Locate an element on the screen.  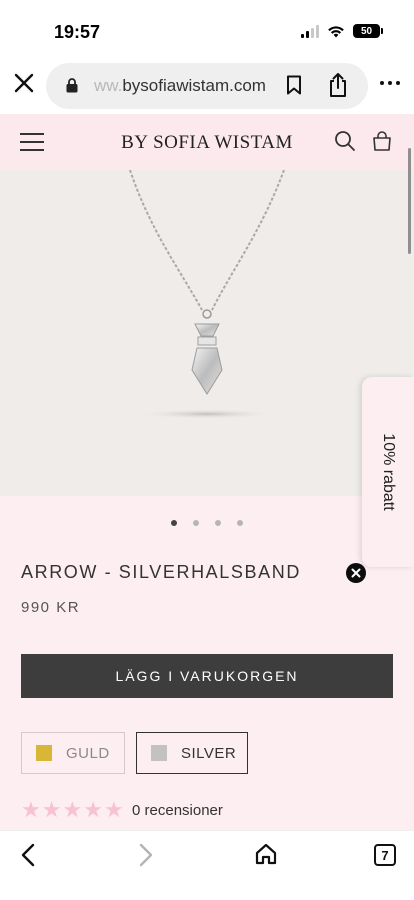
signal-icon is located at coordinates (310, 31).